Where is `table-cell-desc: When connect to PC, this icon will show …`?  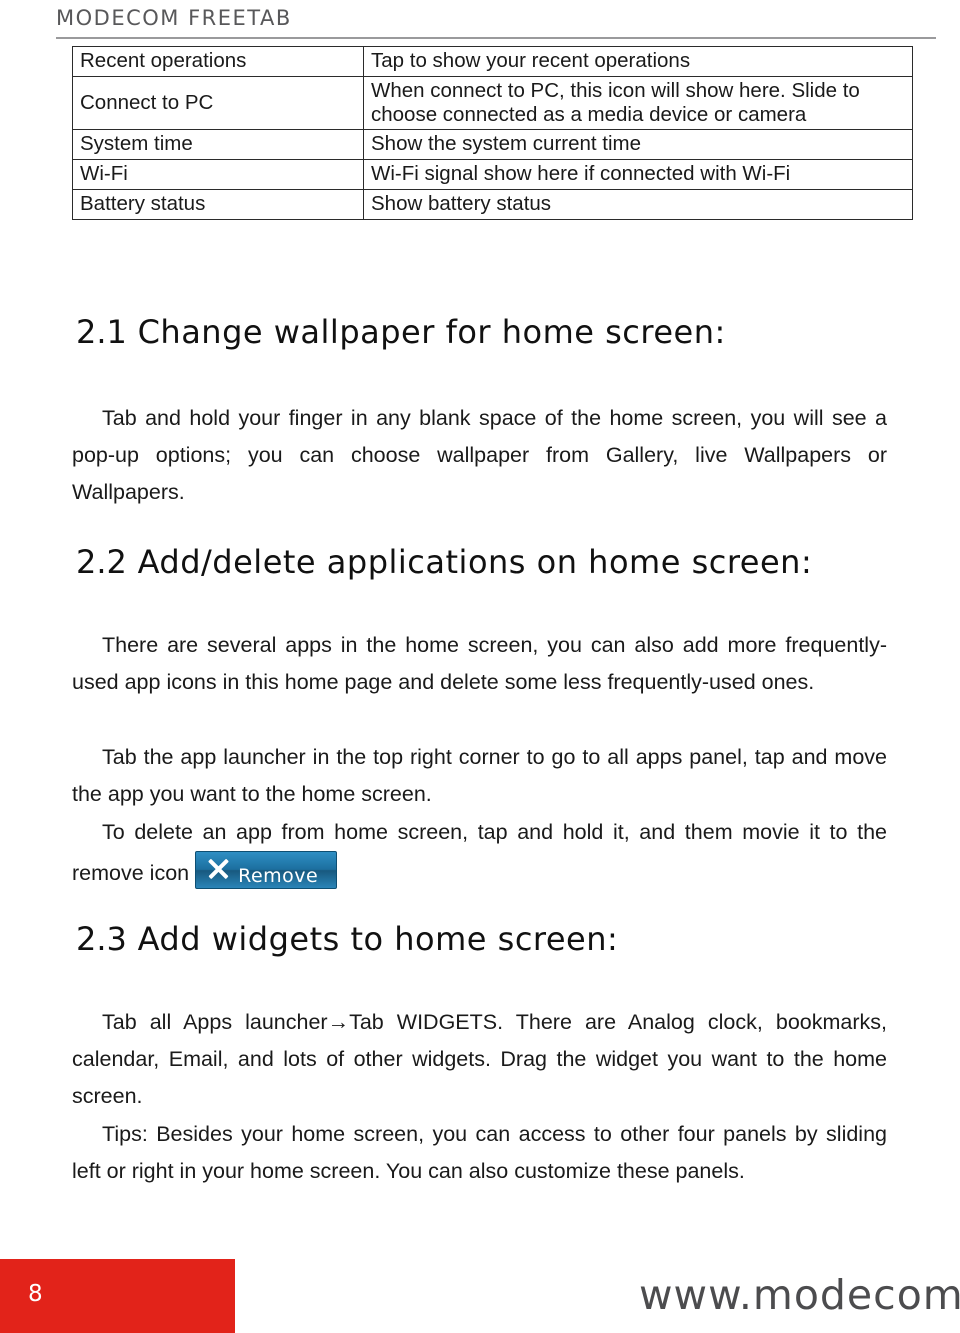 table-cell-desc: When connect to PC, this icon will show … is located at coordinates (638, 103).